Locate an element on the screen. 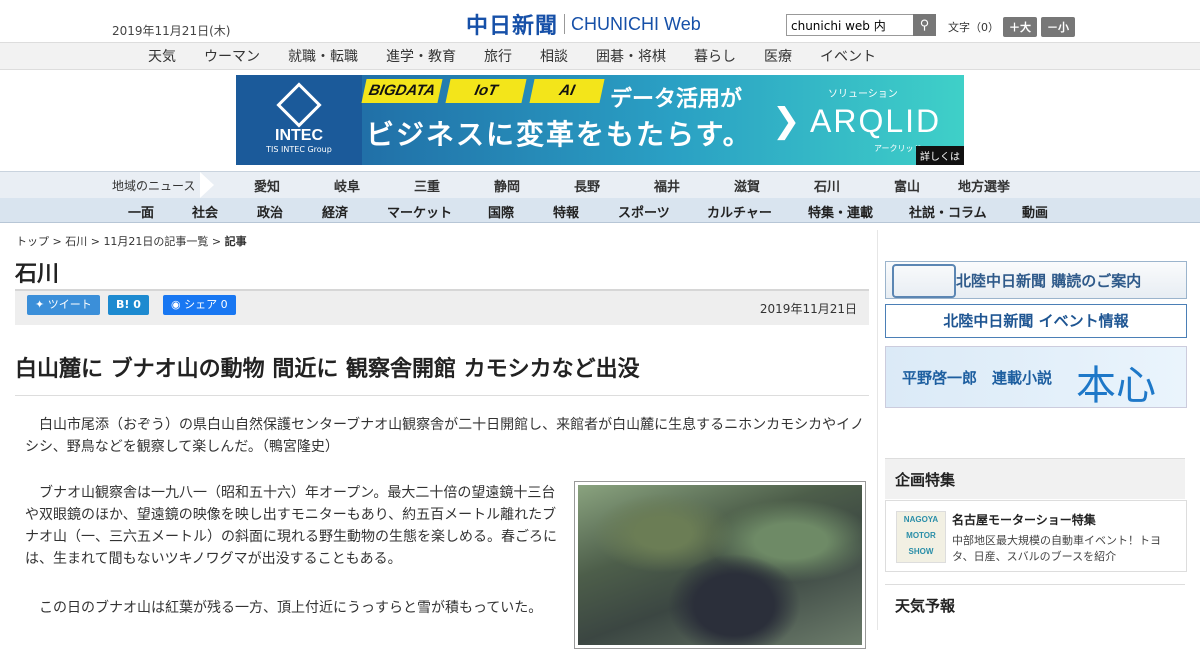  column-divider is located at coordinates (877, 430).